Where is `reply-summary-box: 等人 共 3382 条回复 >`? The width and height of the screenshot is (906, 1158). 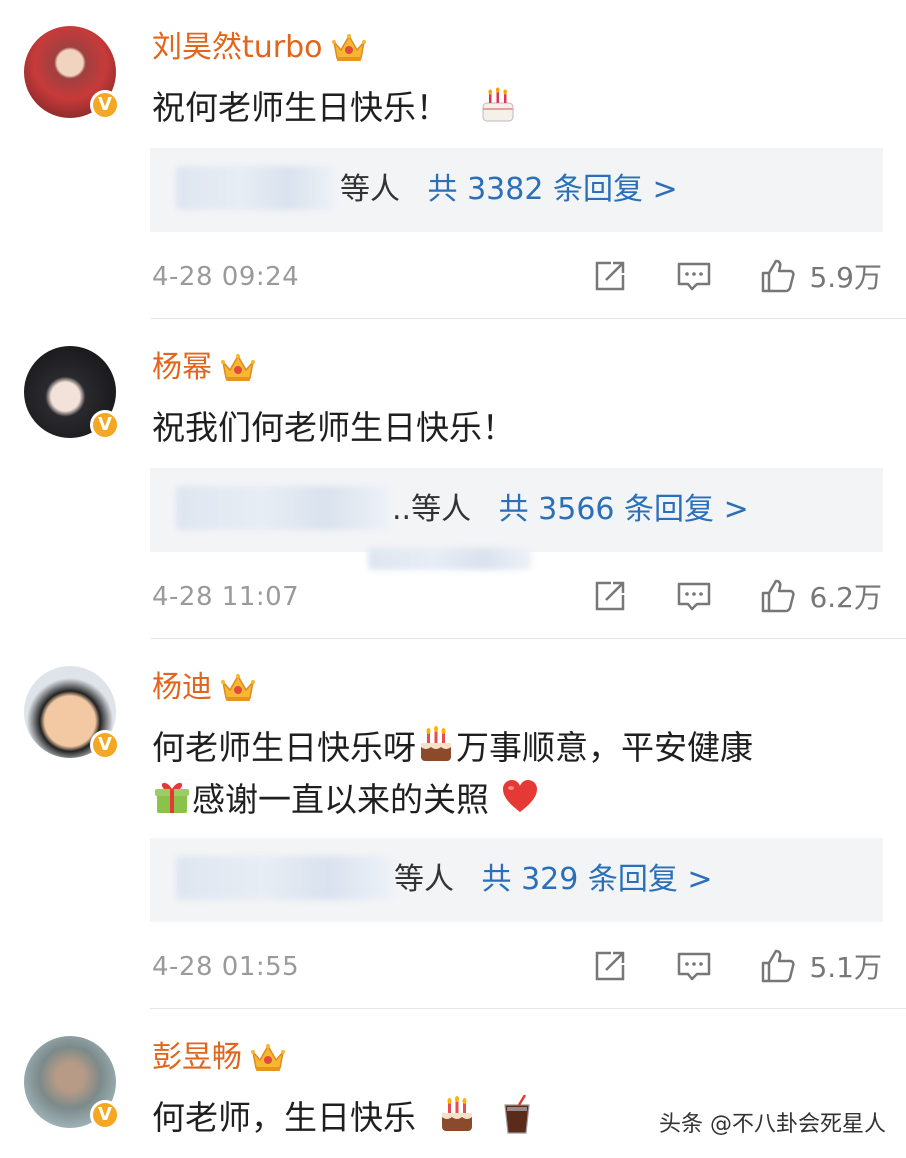
reply-summary-box: 等人 共 3382 条回复 > is located at coordinates (516, 190).